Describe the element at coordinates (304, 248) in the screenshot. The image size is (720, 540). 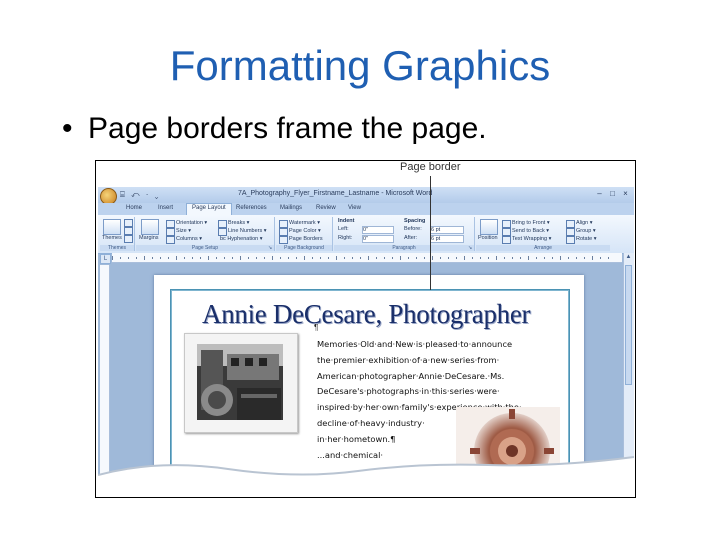
I see `page-background-group-label: Page Background` at that location.